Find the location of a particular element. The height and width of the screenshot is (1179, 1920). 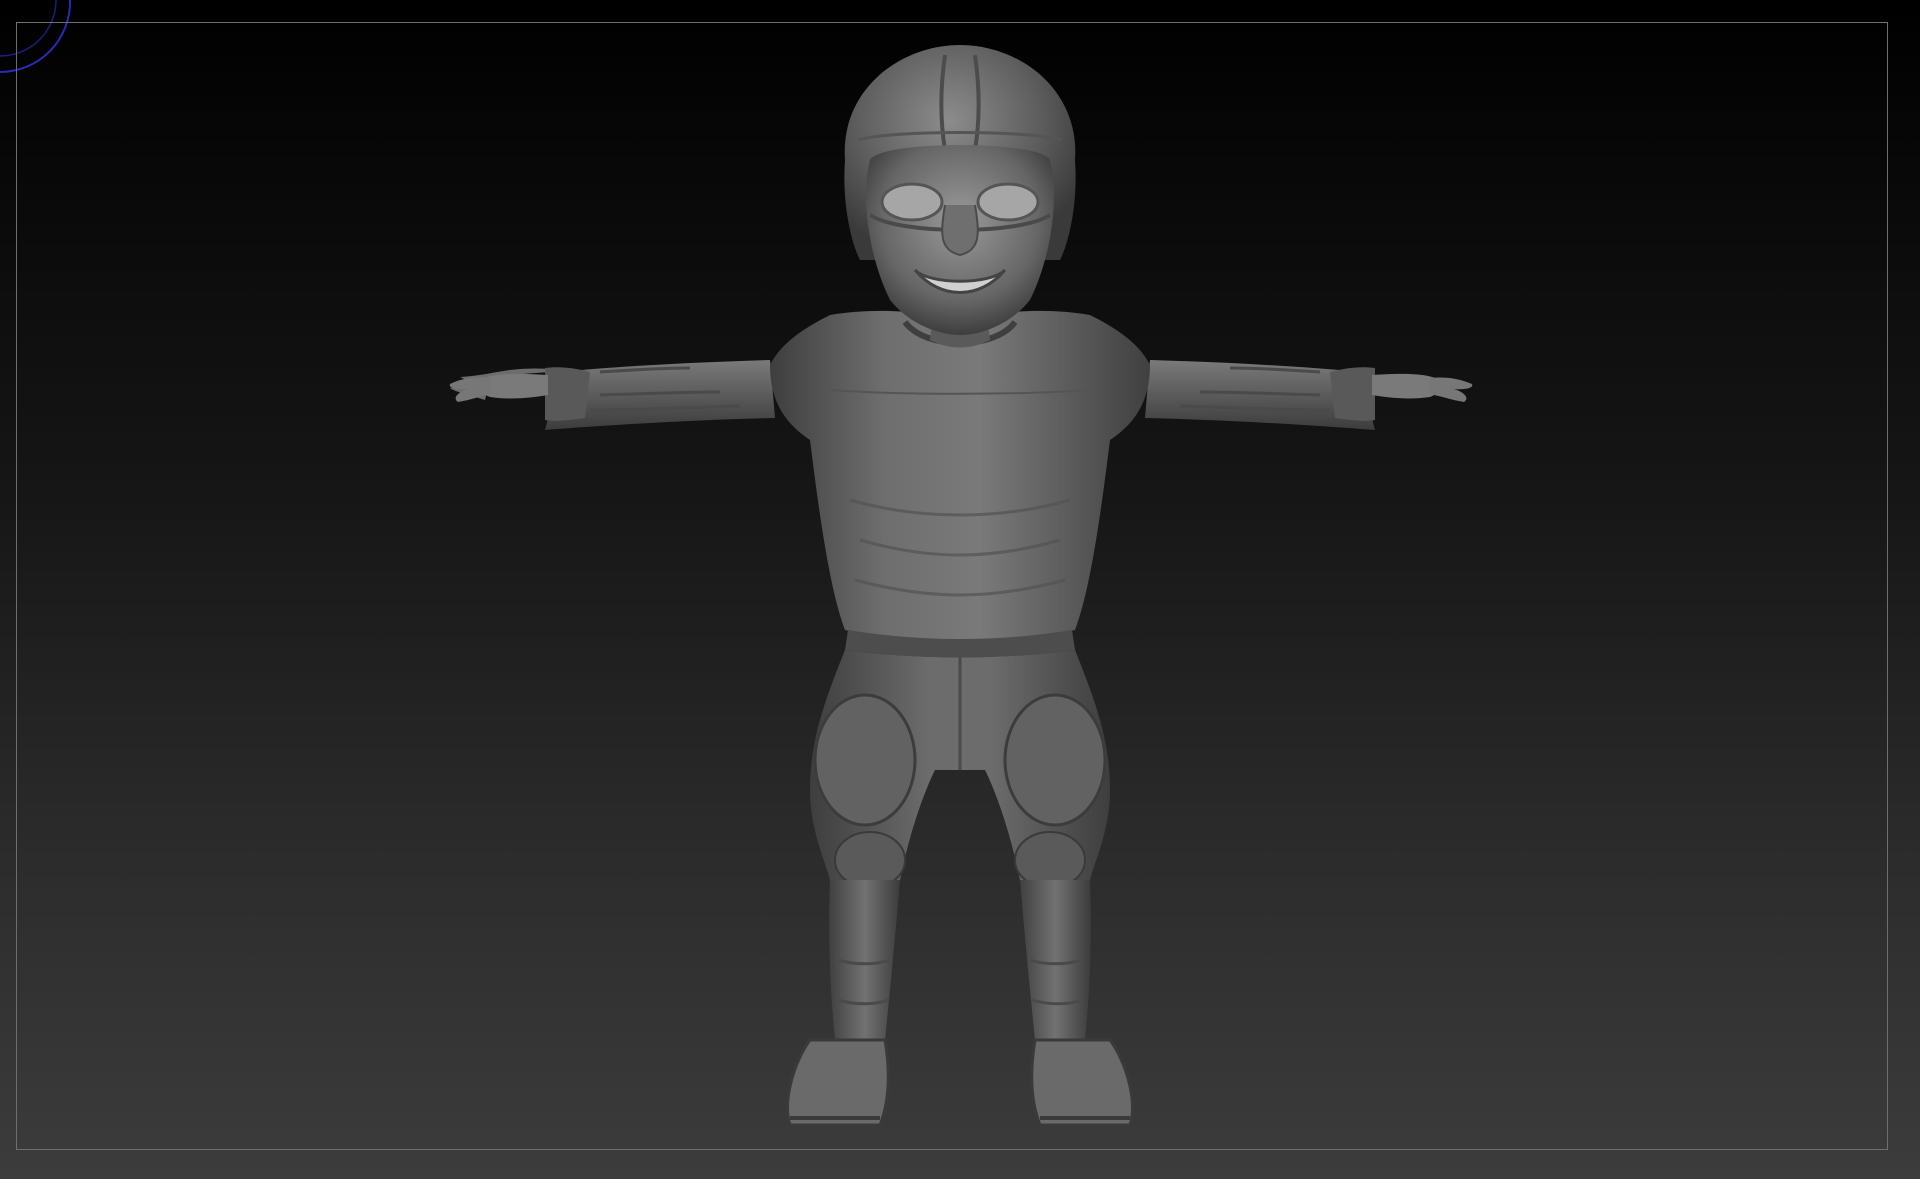

left-arm is located at coordinates (612, 395).